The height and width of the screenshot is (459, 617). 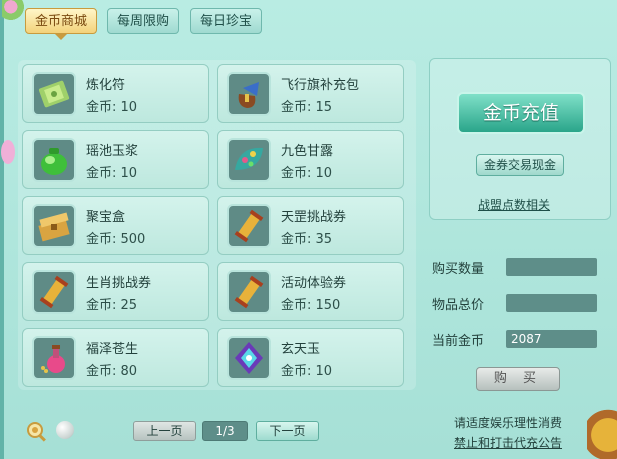 I want to click on current-gold-value: 2087, so click(x=551, y=339).